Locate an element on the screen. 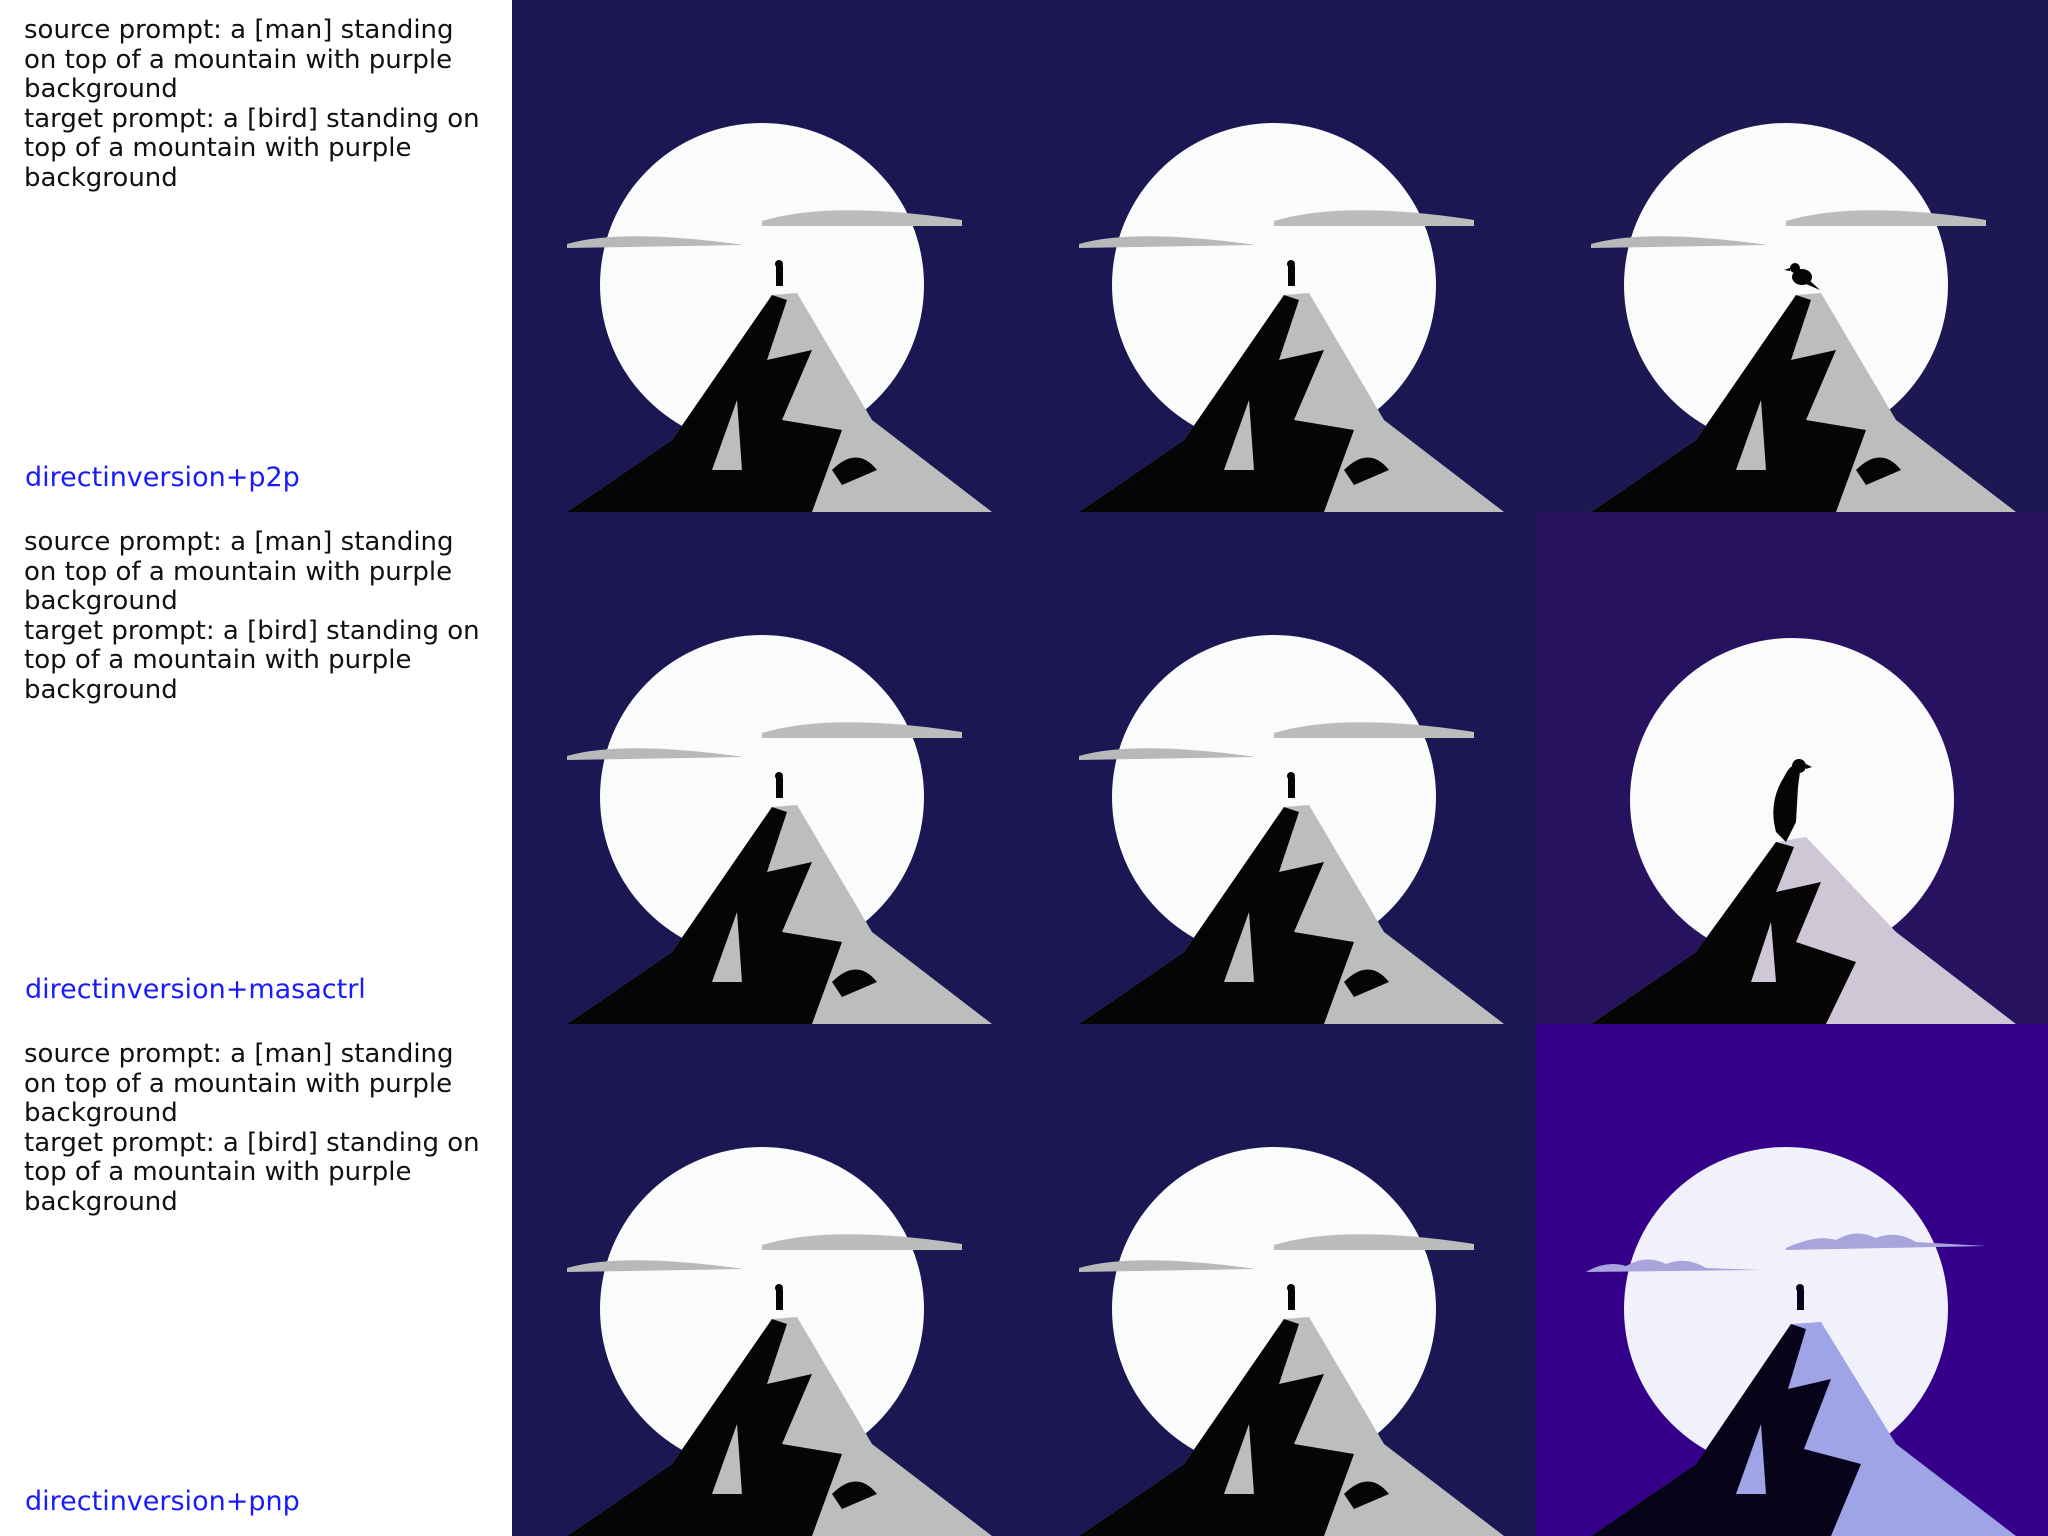 Image resolution: width=2048 pixels, height=1536 pixels. method-label: directinversion+masactrl is located at coordinates (195, 989).